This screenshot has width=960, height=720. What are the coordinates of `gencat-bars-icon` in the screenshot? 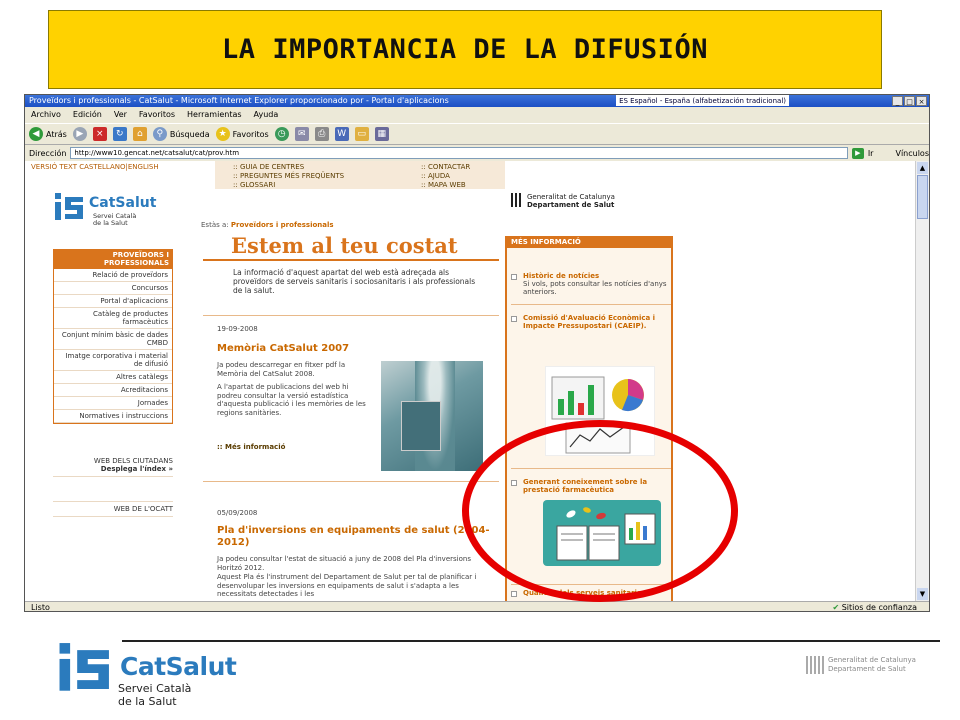 It's located at (517, 200).